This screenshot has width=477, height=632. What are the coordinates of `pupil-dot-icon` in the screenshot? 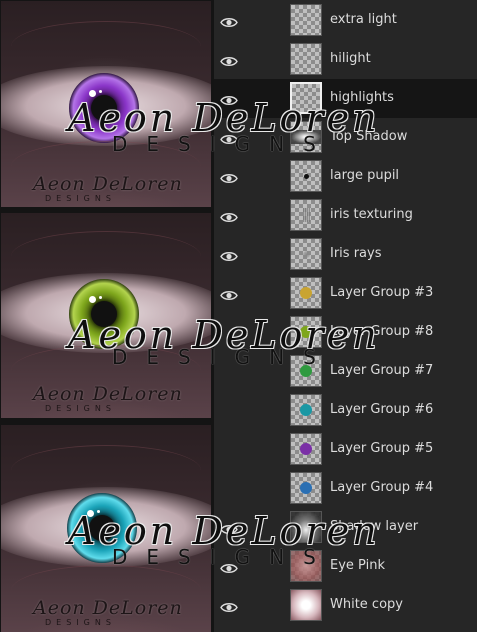 It's located at (306, 176).